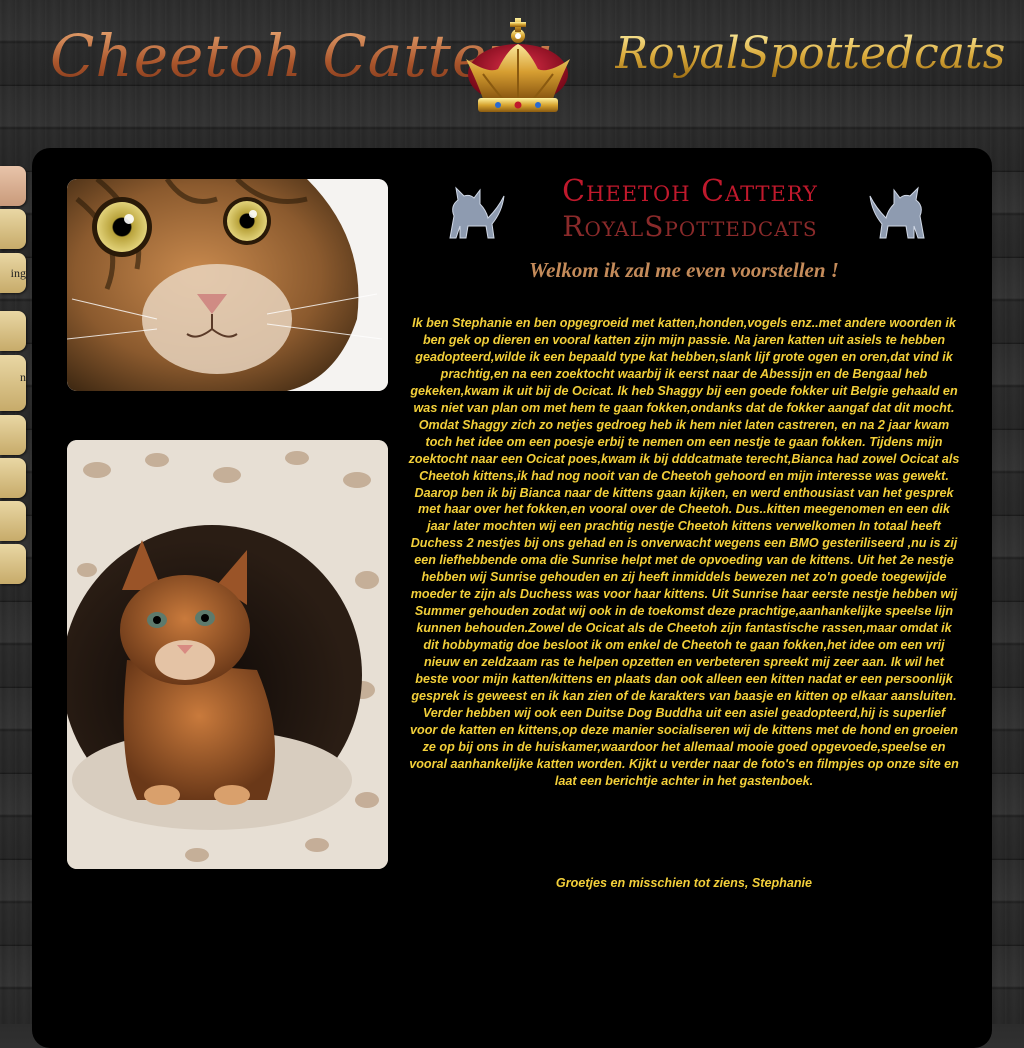 Image resolution: width=1024 pixels, height=1048 pixels. I want to click on sidebar-item-3: ing, so click(13, 273).